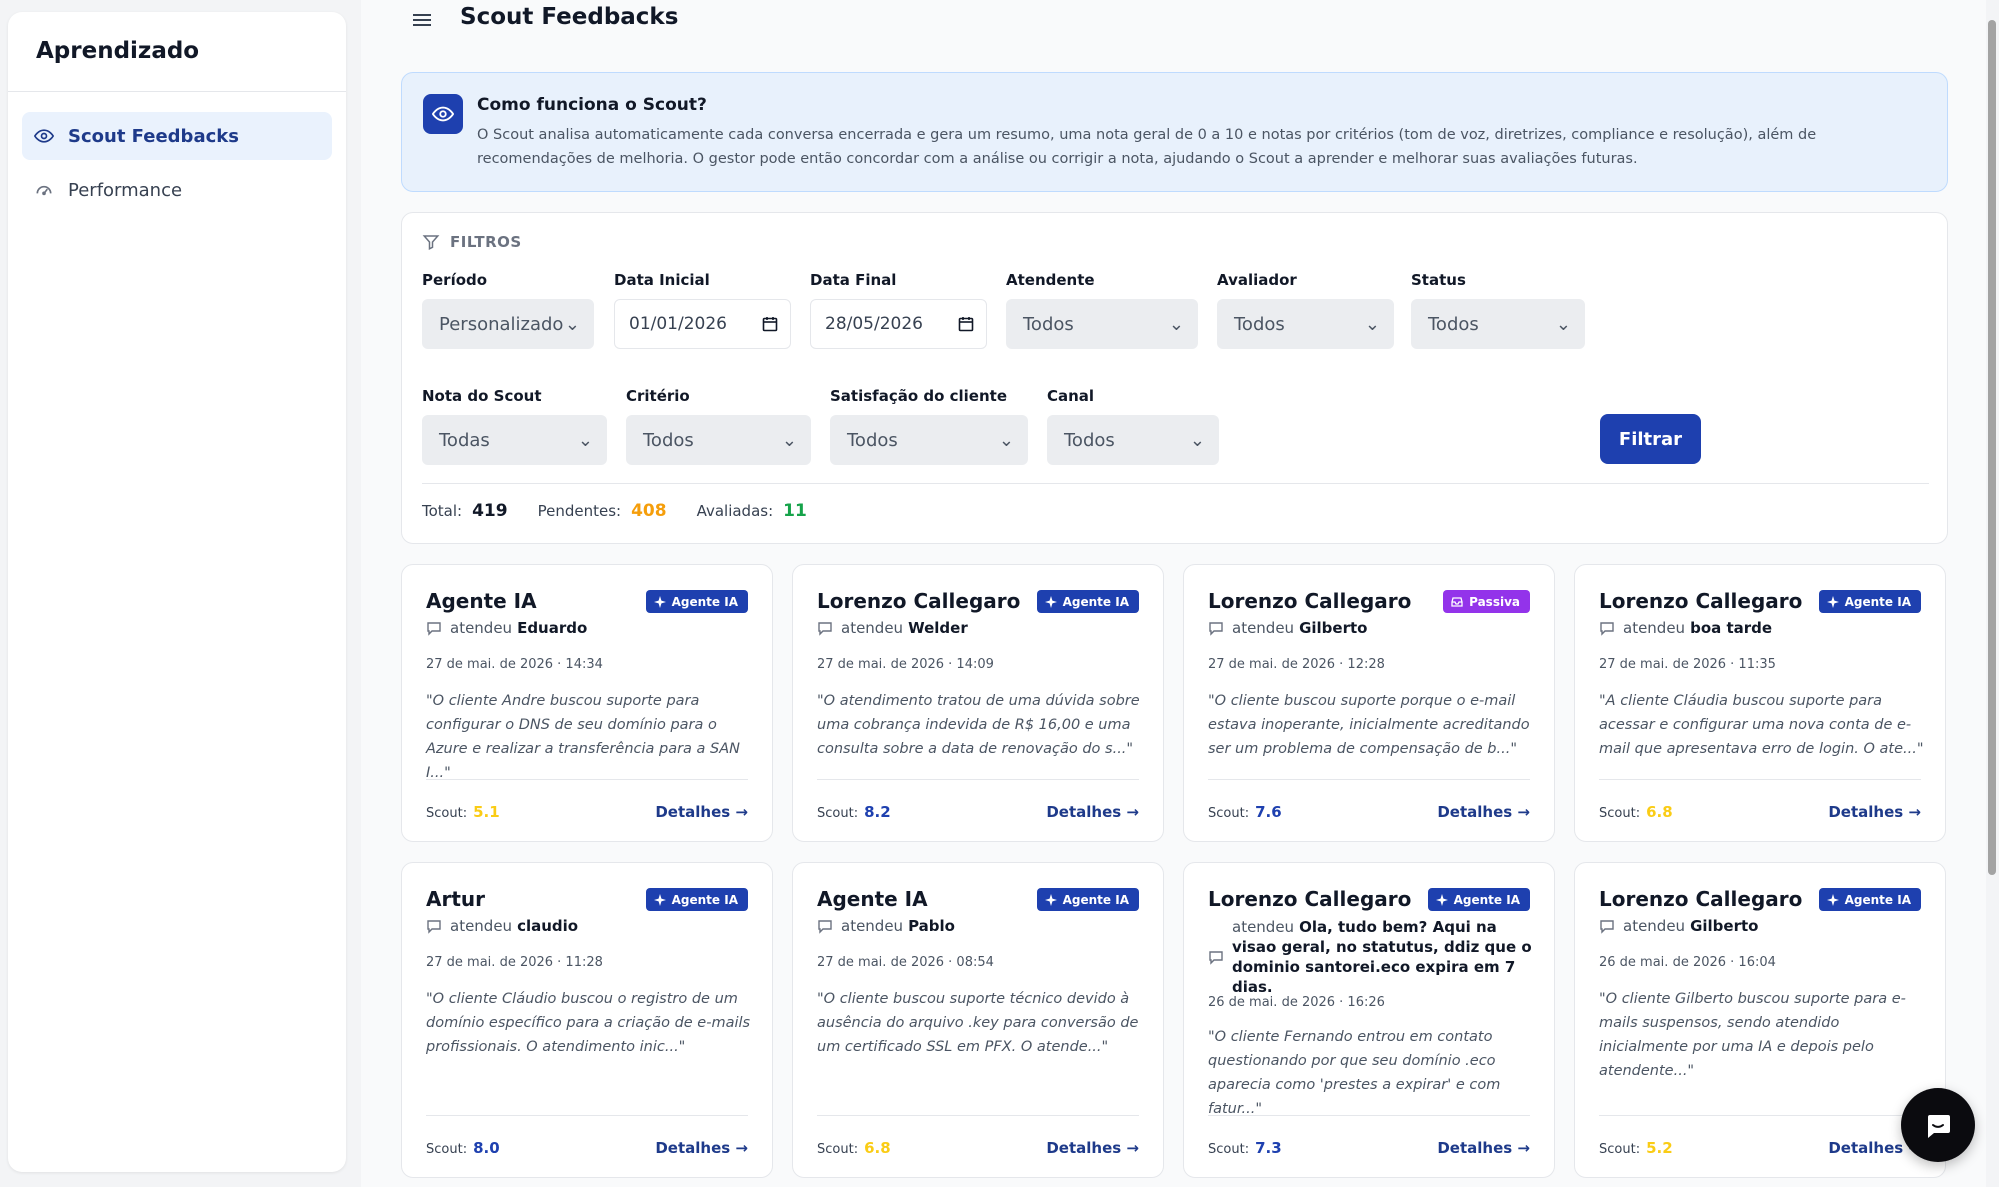 The image size is (1999, 1187). Describe the element at coordinates (579, 511) in the screenshot. I see `pendentes-label: Pendentes:` at that location.